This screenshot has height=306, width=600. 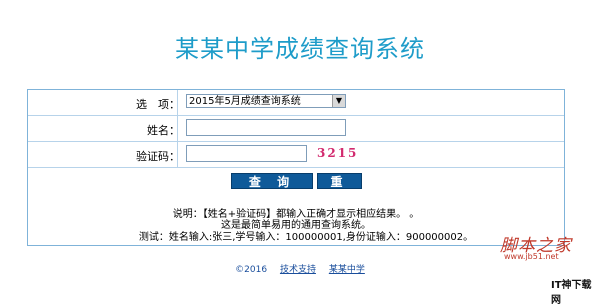 I want to click on captcha-input, so click(x=246, y=153).